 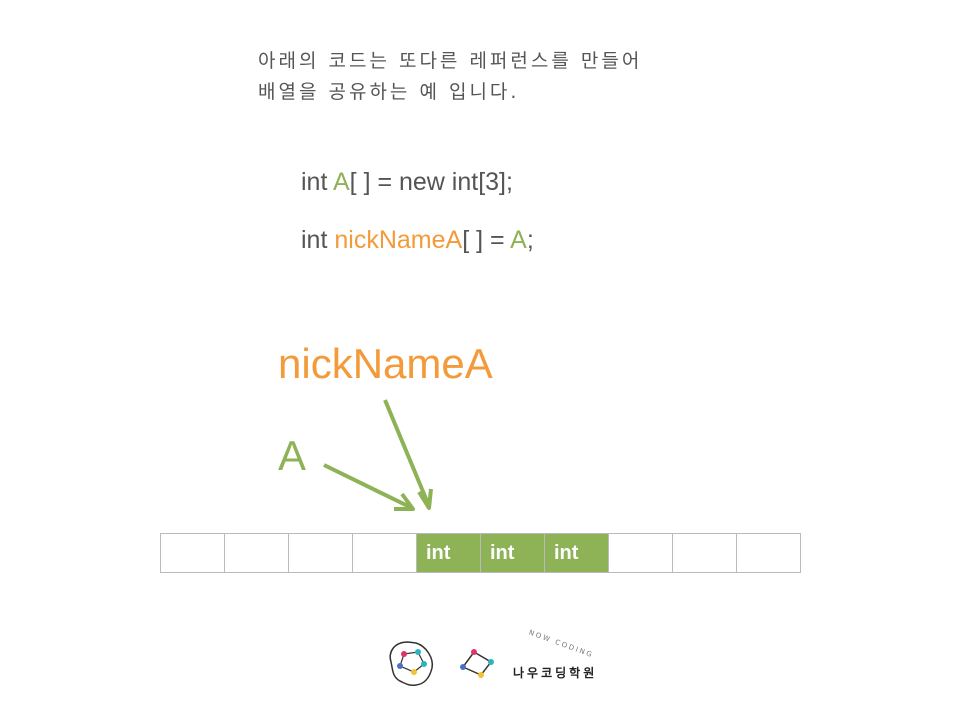 What do you see at coordinates (555, 673) in the screenshot?
I see `brand-name: 나우코딩학원` at bounding box center [555, 673].